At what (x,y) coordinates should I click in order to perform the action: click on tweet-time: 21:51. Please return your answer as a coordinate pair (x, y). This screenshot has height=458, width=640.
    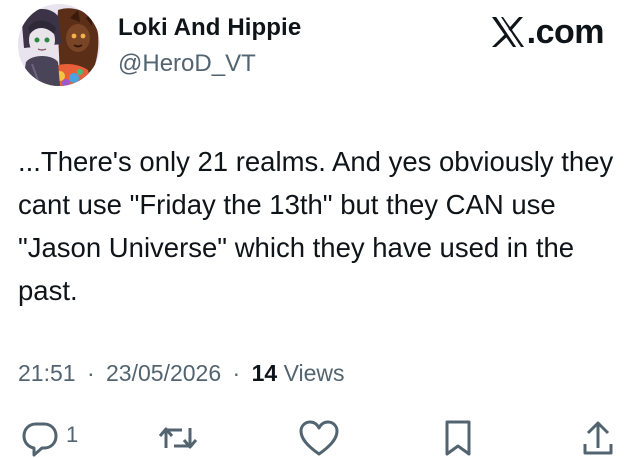
    Looking at the image, I should click on (47, 373).